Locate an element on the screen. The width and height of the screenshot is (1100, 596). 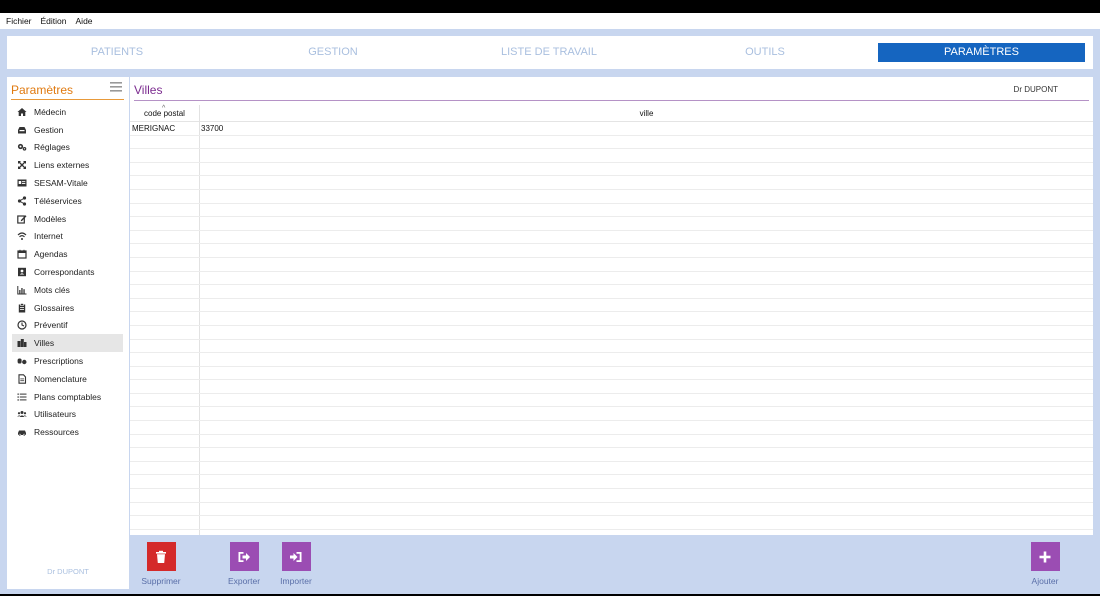
sidebar-item-gestion: Gestion is located at coordinates (67, 130).